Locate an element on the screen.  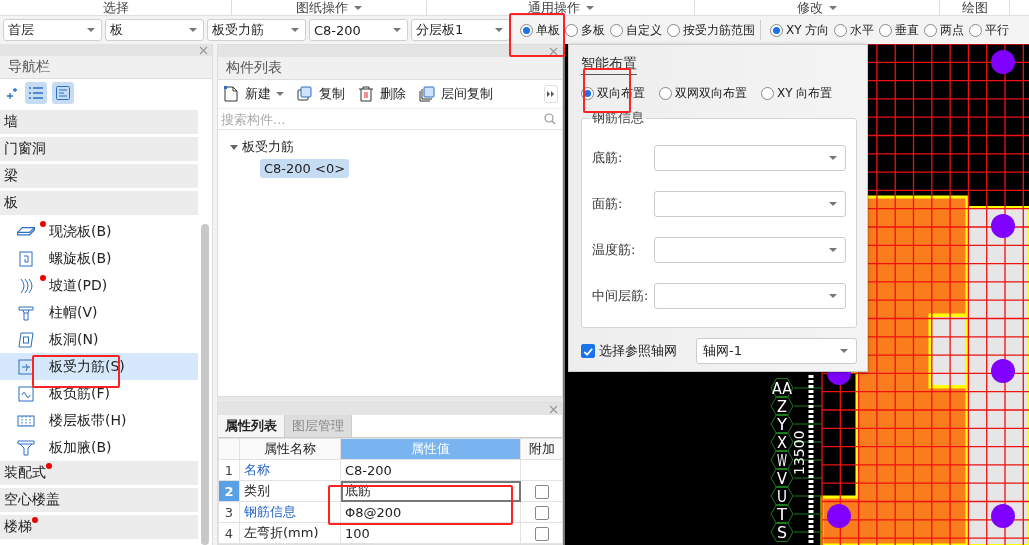
checkbox-label: 选择参照轴网 is located at coordinates (638, 351).